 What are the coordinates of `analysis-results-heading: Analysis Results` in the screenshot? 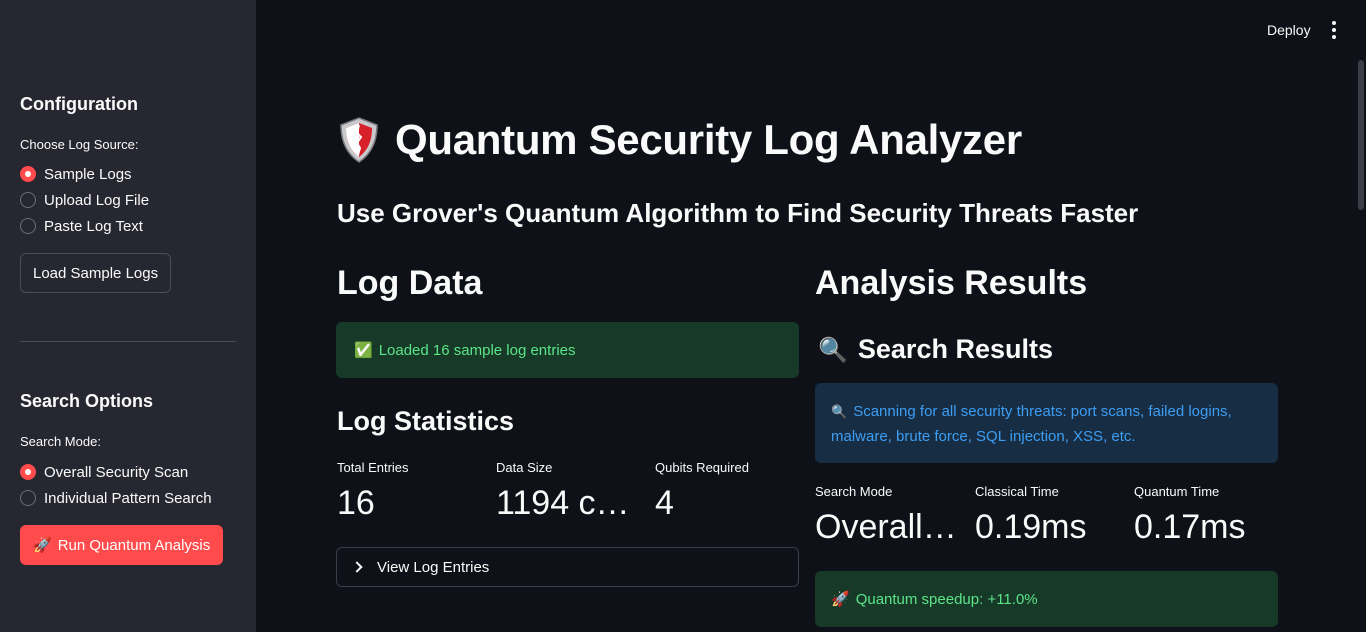 It's located at (951, 283).